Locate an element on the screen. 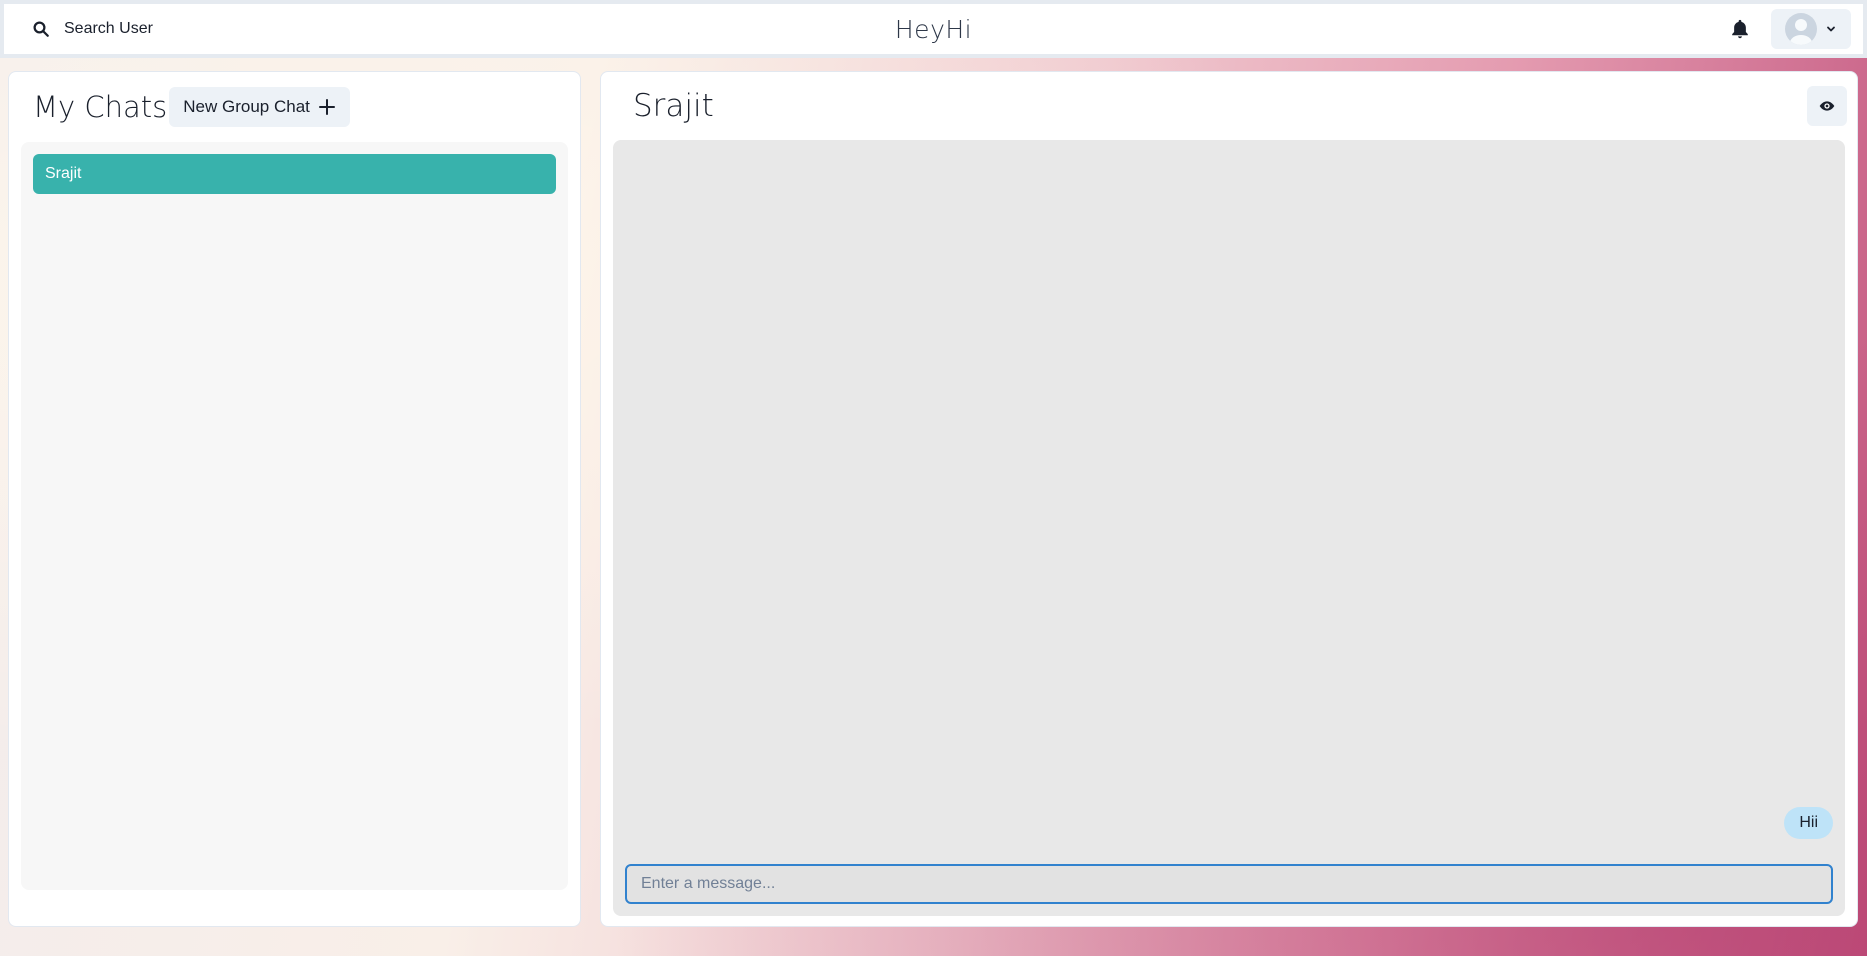 The height and width of the screenshot is (956, 1867). search-icon is located at coordinates (41, 29).